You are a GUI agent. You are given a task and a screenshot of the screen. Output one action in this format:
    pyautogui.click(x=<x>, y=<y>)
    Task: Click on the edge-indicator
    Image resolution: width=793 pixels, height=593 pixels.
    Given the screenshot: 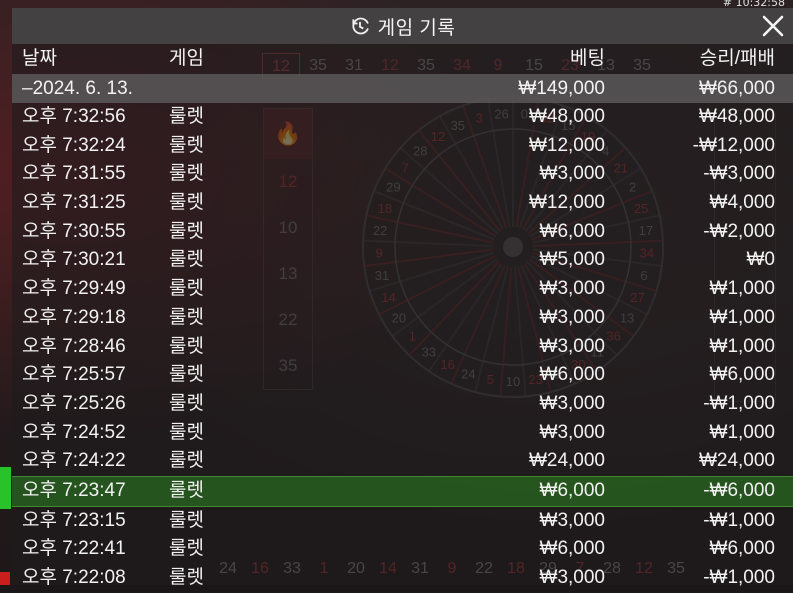 What is the action you would take?
    pyautogui.click(x=5, y=578)
    